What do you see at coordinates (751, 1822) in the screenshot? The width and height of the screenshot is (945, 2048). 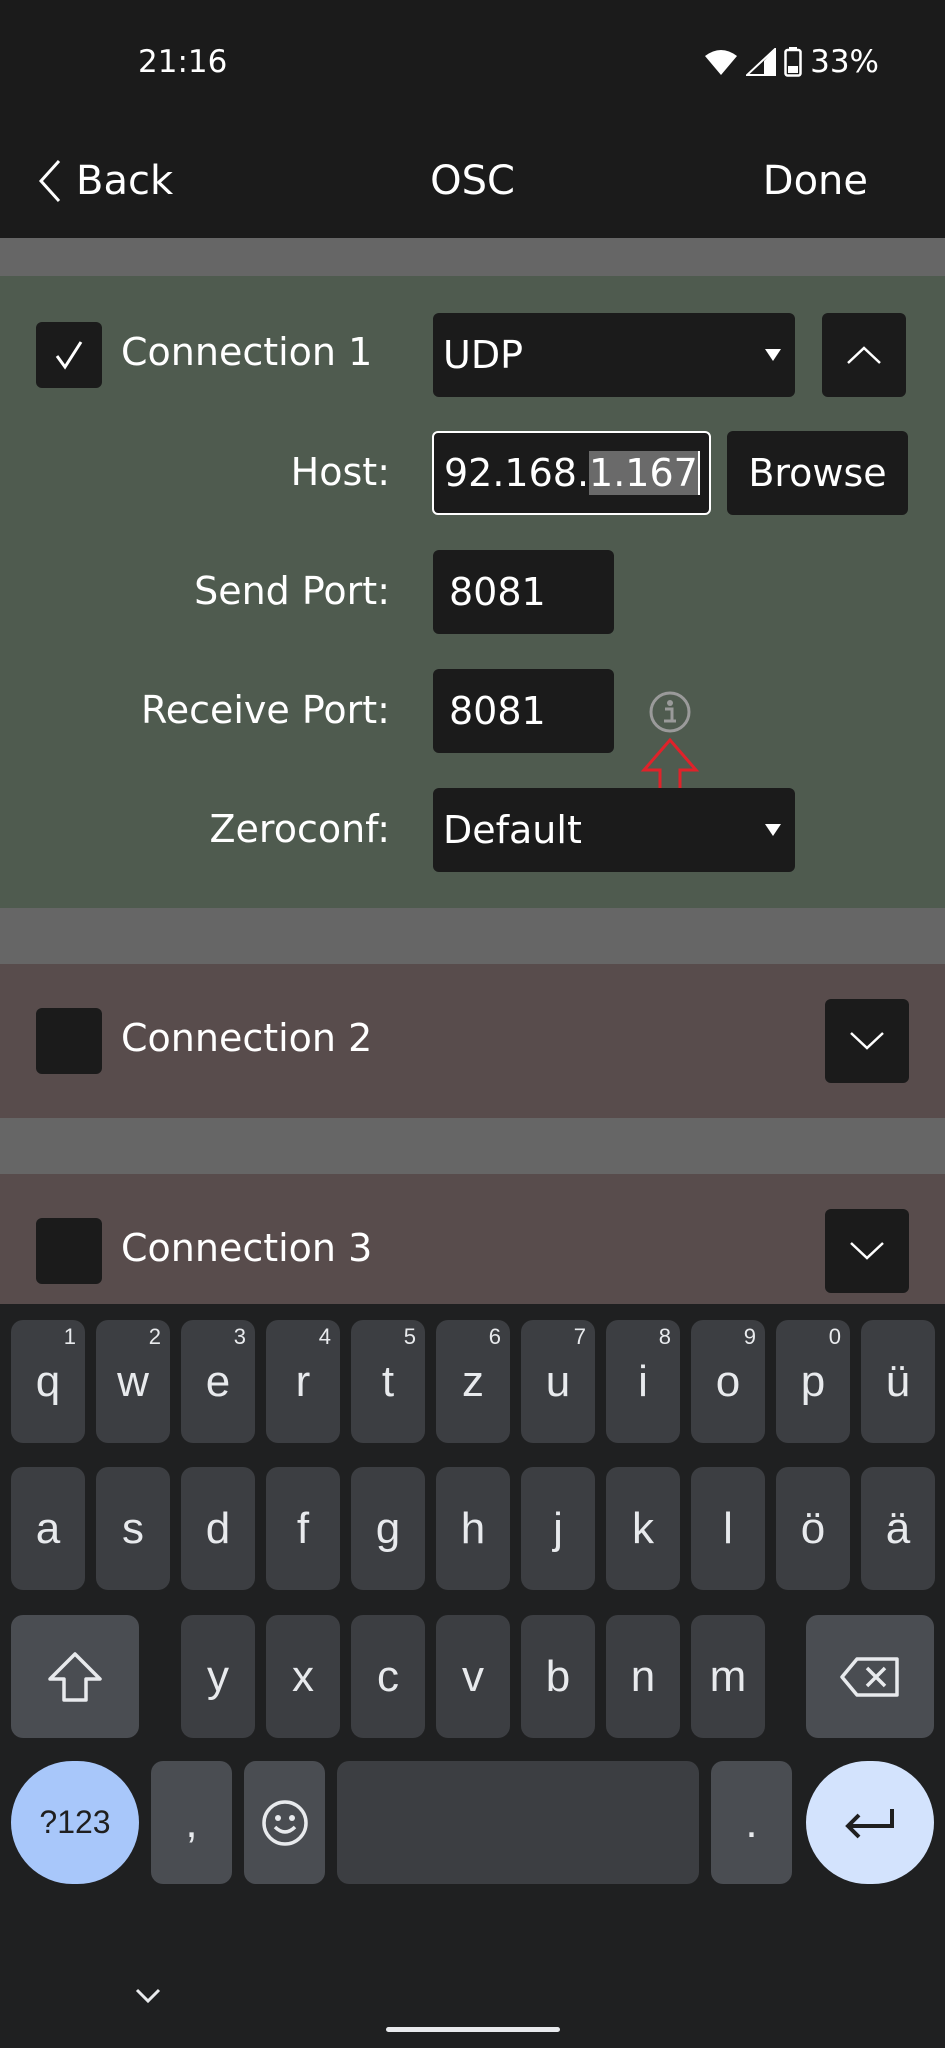 I see `period-key: .` at bounding box center [751, 1822].